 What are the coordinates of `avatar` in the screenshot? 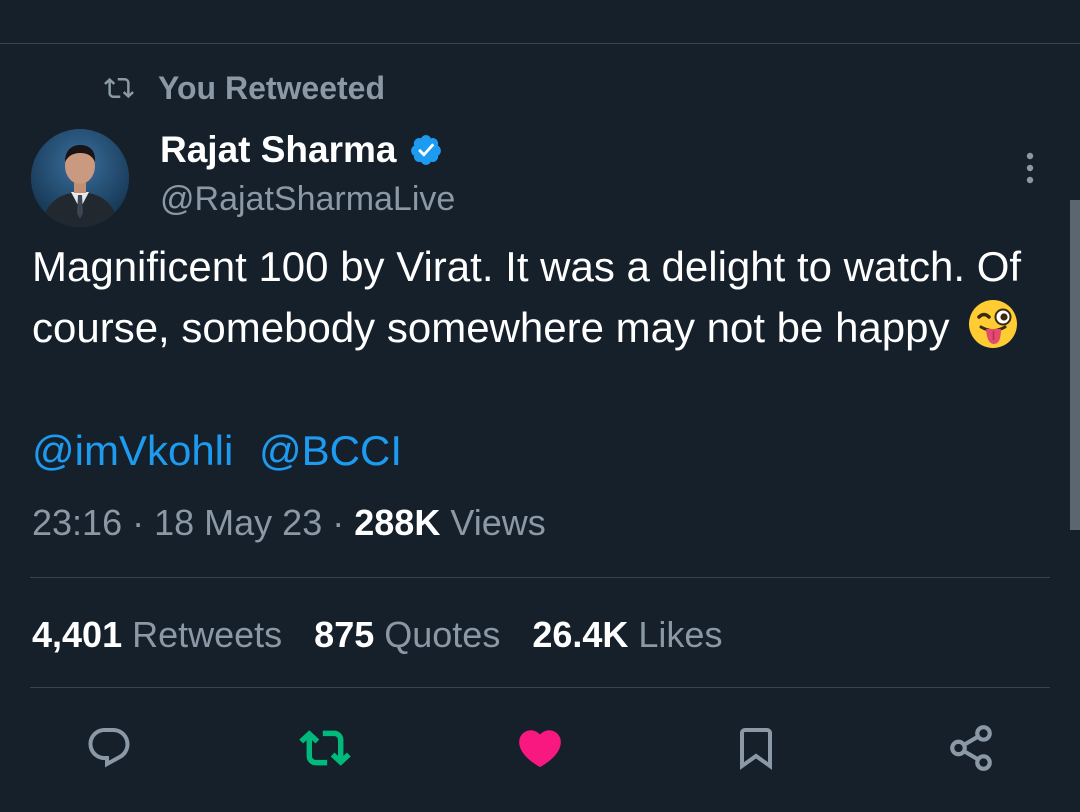 It's located at (80, 178).